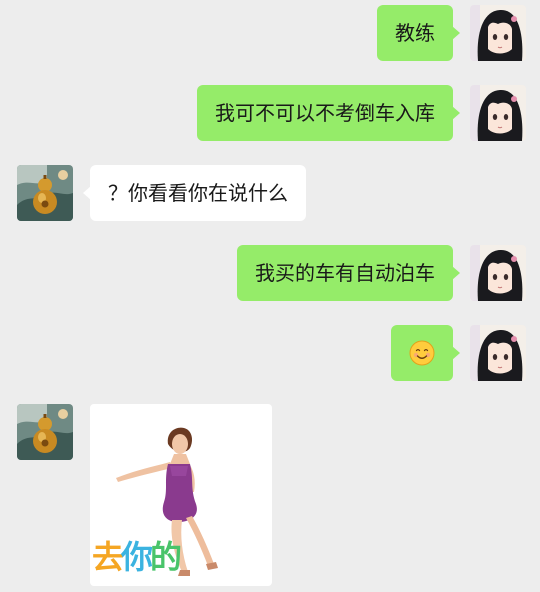 Image resolution: width=540 pixels, height=592 pixels. I want to click on my-message-bubble: 教练, so click(418, 33).